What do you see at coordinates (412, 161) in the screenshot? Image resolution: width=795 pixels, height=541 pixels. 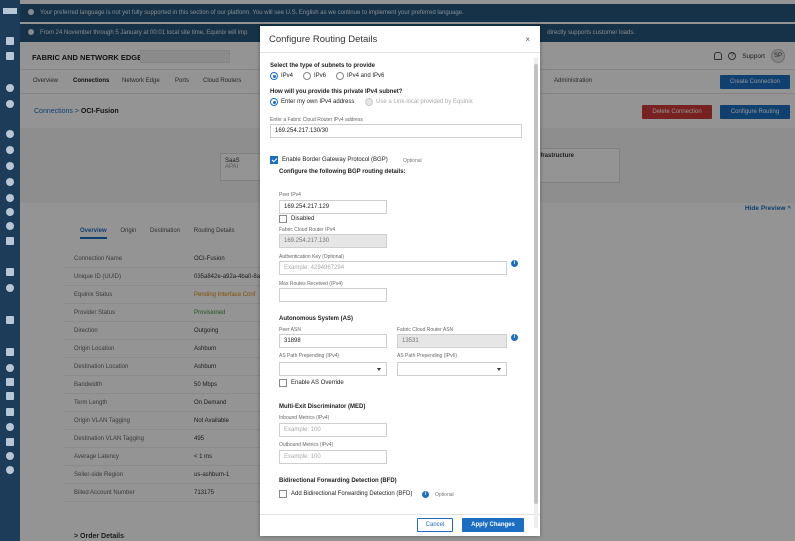 I see `bgp-optional: Optional` at bounding box center [412, 161].